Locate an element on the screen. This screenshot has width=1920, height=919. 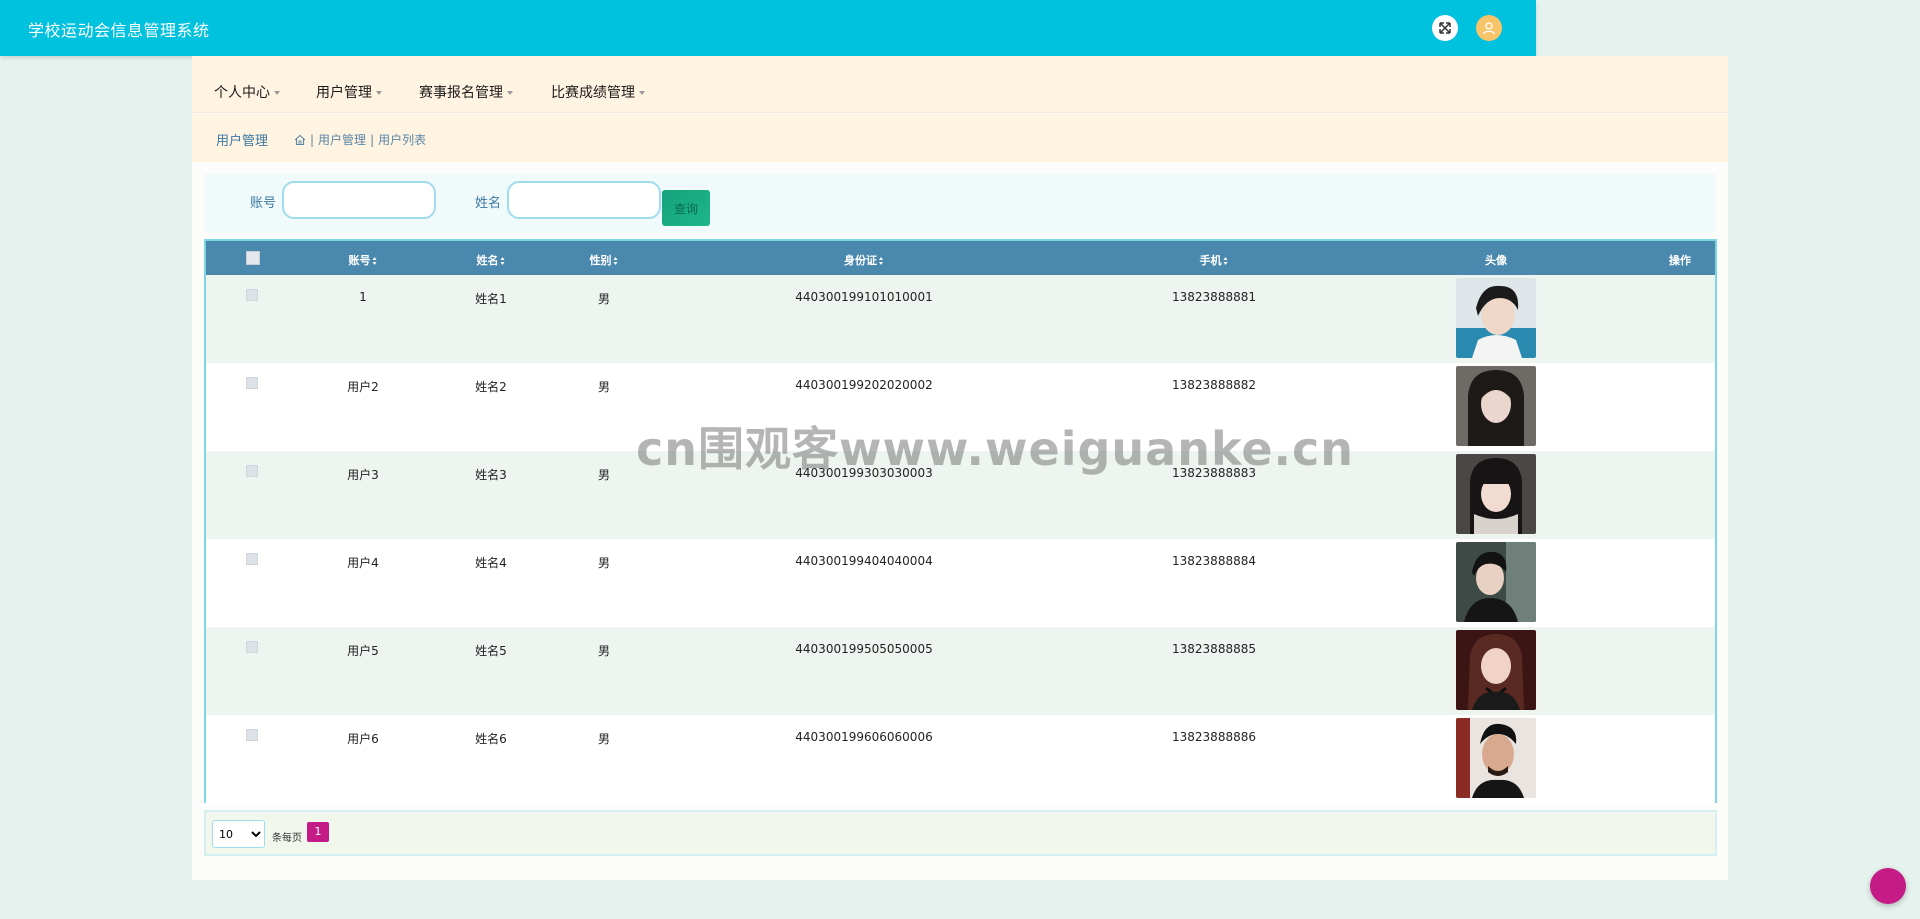
breadcrumb-bar: 用户管理 | 用户管理 | 用户列表 is located at coordinates (960, 138).